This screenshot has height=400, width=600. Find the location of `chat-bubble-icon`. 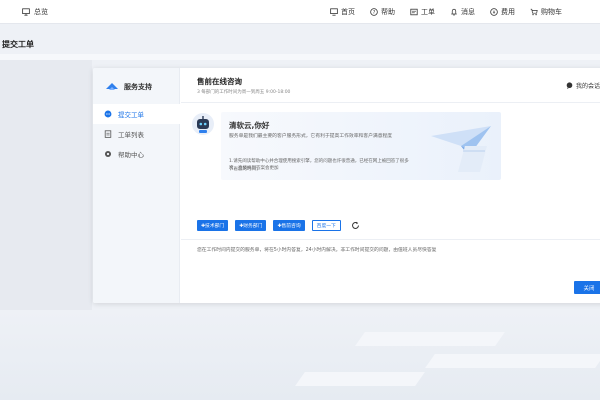

chat-bubble-icon is located at coordinates (108, 114).